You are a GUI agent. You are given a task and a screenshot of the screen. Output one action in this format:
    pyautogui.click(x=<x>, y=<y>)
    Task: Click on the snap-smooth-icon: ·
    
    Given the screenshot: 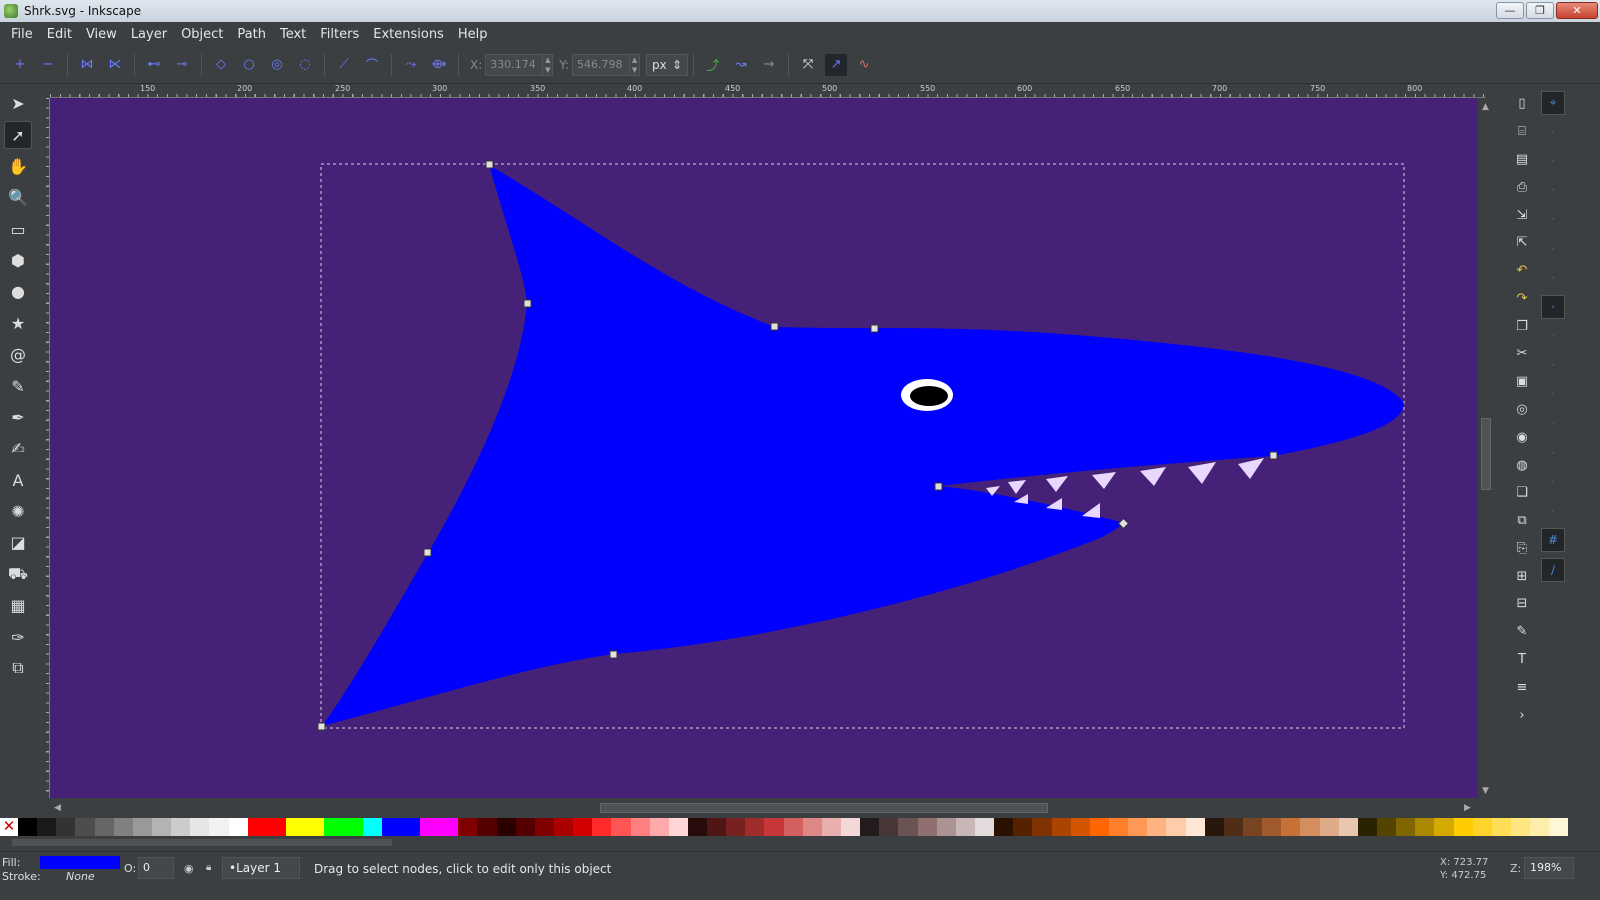 What is the action you would take?
    pyautogui.click(x=1553, y=394)
    